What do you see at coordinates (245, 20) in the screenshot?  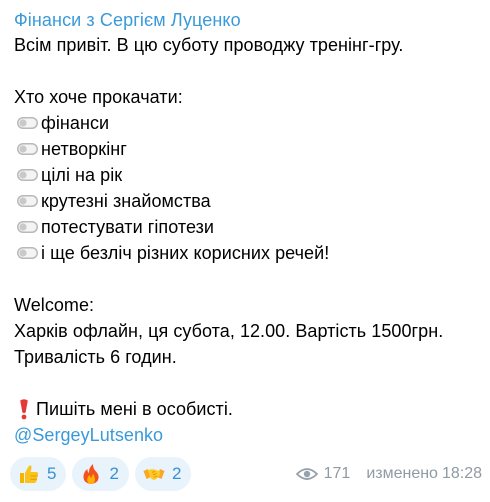 I see `channel-name: Фінанси з Сергієм Луценко` at bounding box center [245, 20].